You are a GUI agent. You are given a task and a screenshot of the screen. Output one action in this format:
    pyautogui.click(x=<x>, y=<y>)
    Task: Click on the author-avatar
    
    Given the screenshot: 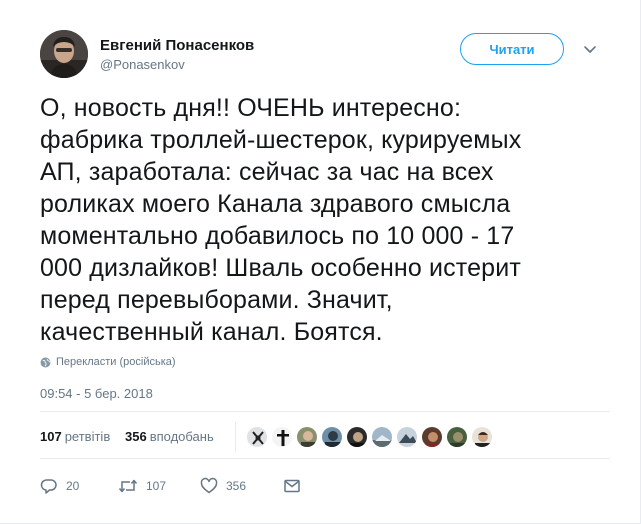 What is the action you would take?
    pyautogui.click(x=64, y=54)
    